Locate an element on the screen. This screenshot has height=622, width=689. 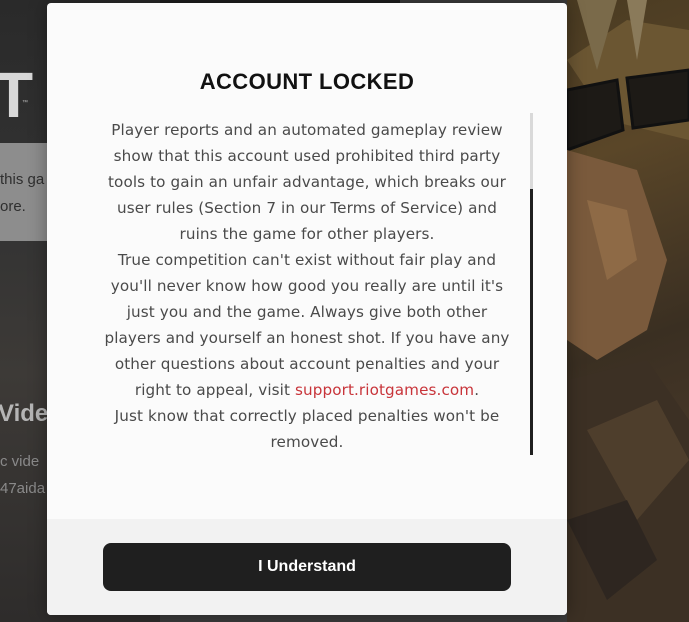
background-video-title: Vide is located at coordinates (24, 413).